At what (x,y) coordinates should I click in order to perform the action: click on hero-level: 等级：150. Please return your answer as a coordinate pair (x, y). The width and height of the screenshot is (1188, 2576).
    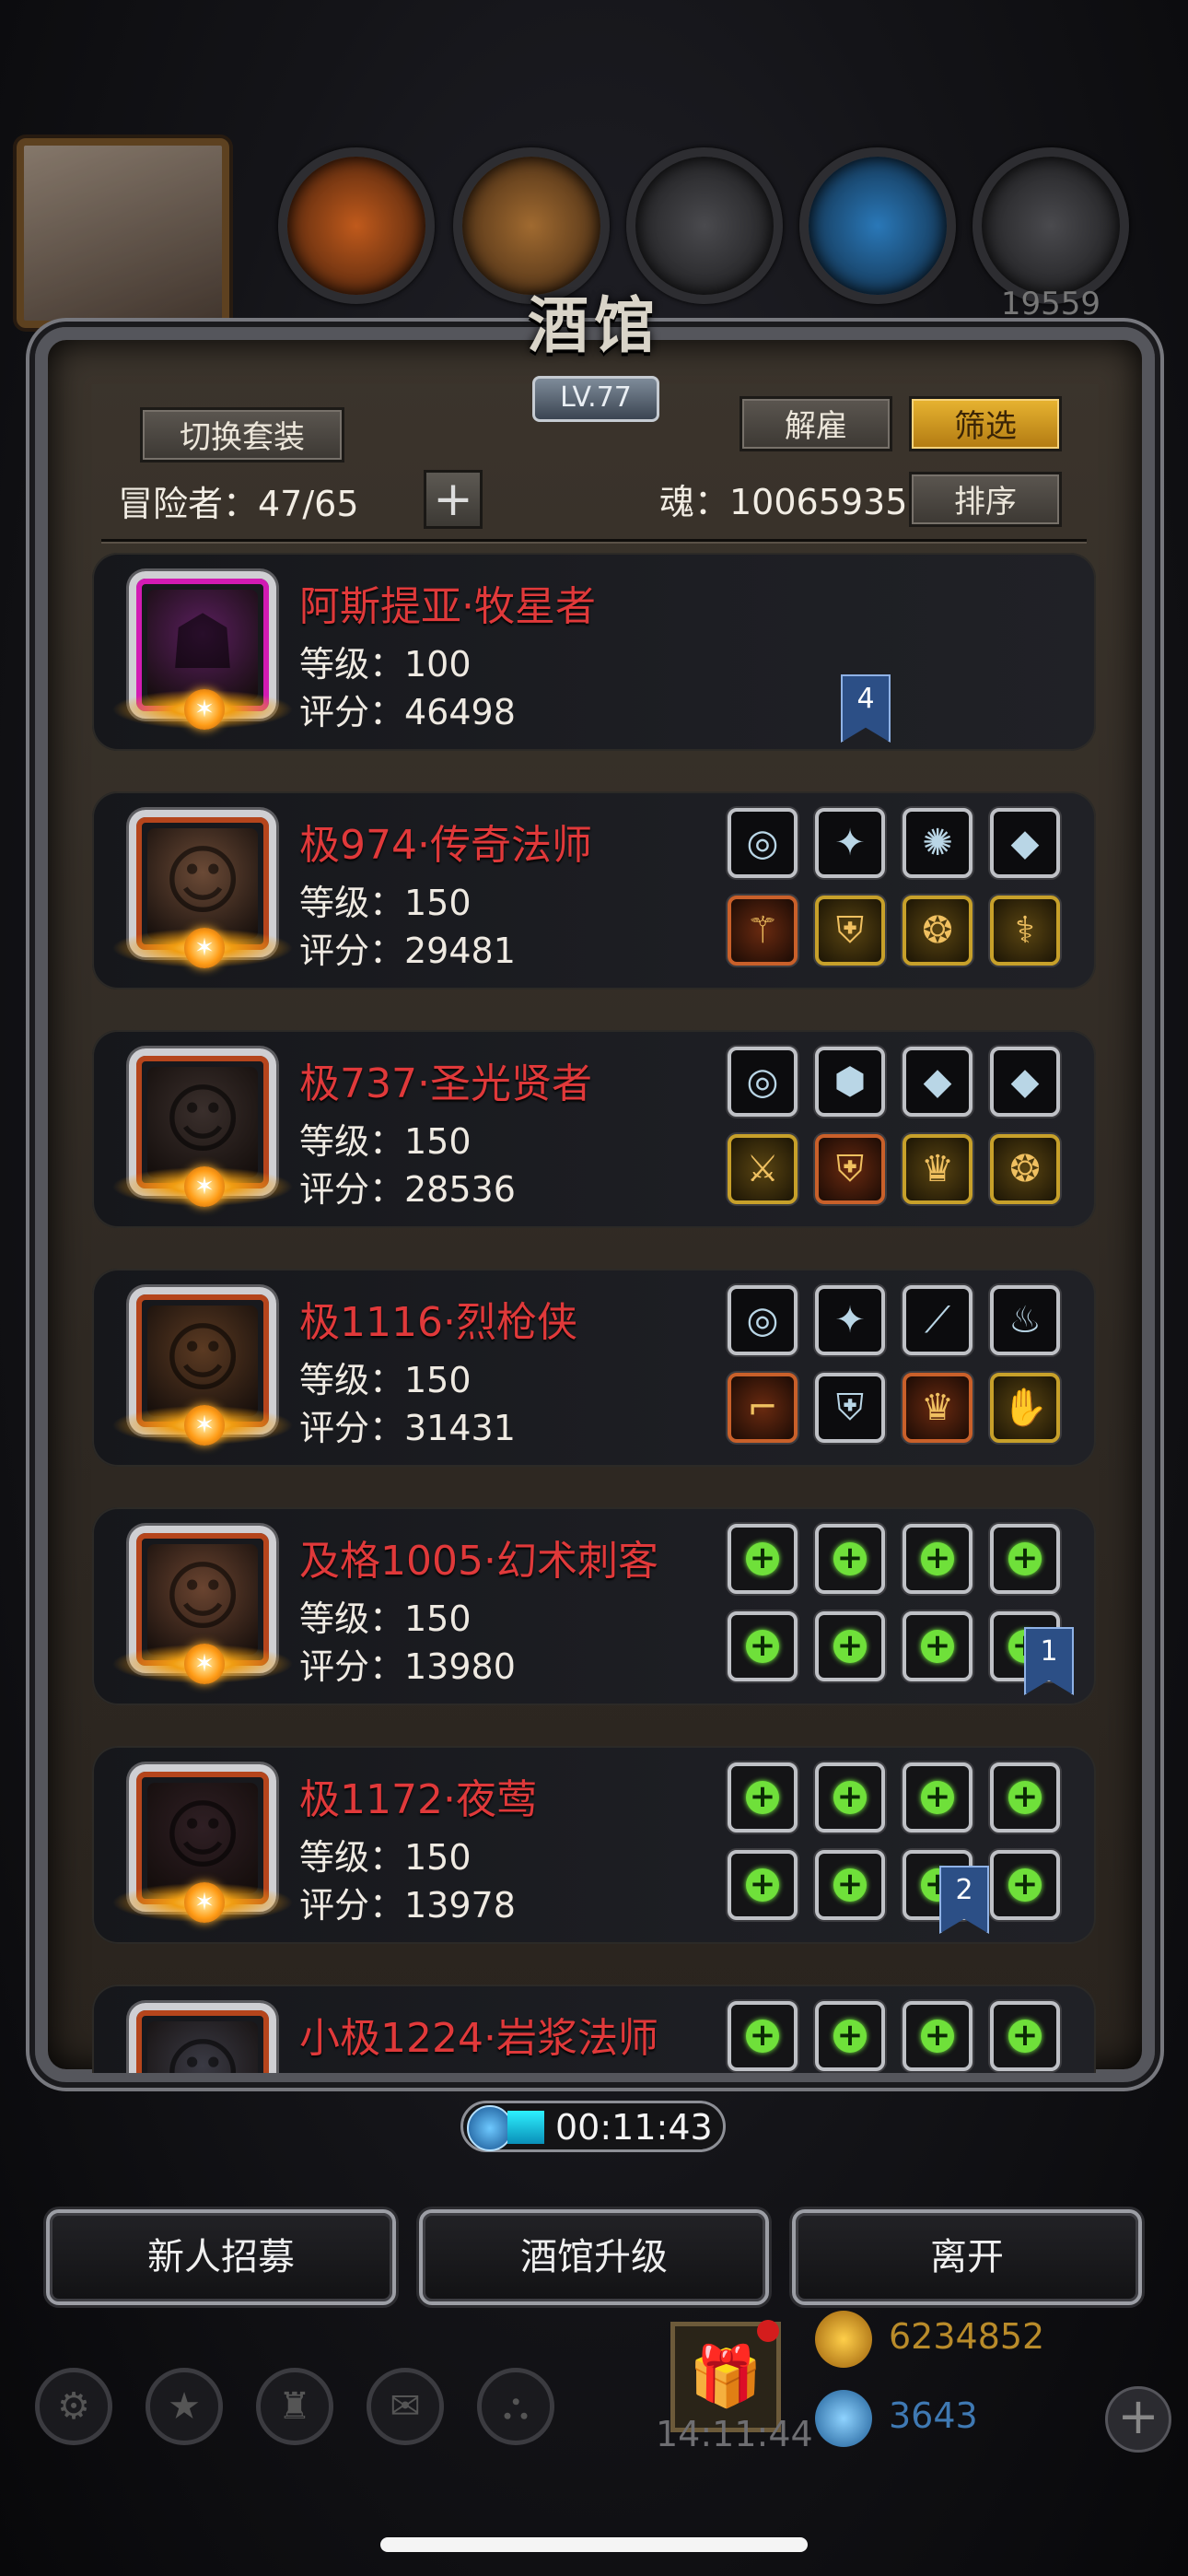
    Looking at the image, I should click on (386, 903).